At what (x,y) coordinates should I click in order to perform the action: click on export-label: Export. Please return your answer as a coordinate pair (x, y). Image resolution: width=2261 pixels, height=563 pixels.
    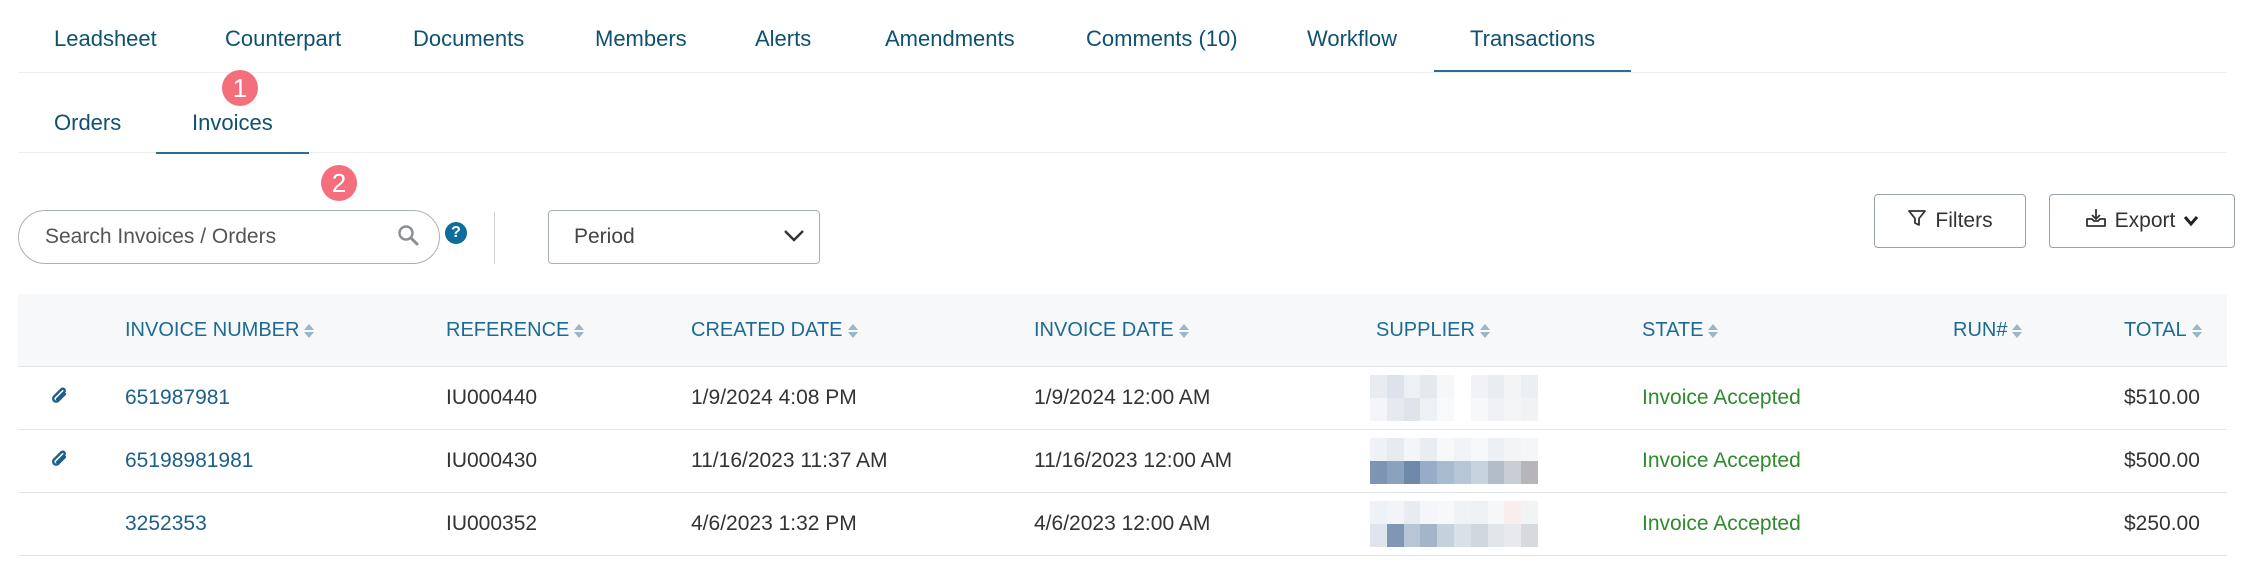
    Looking at the image, I should click on (2145, 220).